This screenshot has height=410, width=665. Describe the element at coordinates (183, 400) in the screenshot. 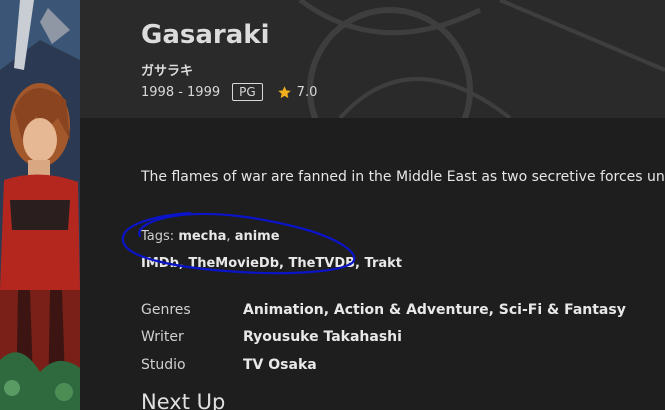

I see `next-up-heading: Next Up` at that location.